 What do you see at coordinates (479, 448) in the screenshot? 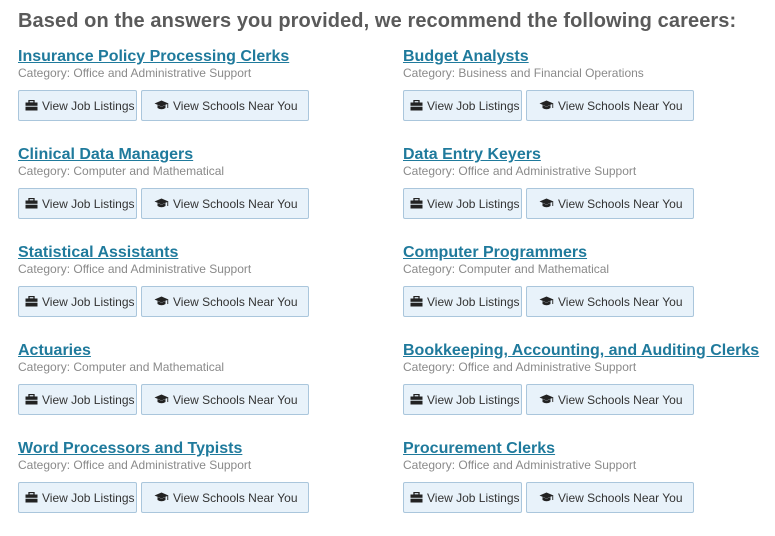
I see `career-title-link: Procurement Clerks` at bounding box center [479, 448].